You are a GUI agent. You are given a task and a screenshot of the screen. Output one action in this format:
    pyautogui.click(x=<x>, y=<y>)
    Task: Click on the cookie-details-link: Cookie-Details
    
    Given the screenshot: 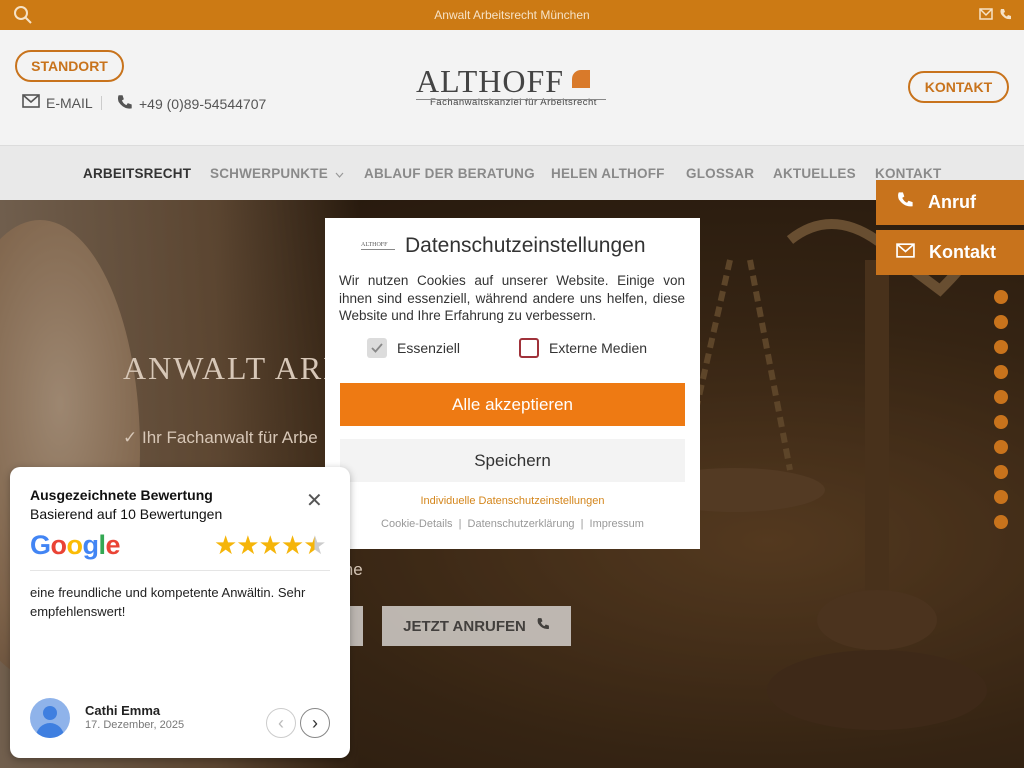 What is the action you would take?
    pyautogui.click(x=417, y=524)
    